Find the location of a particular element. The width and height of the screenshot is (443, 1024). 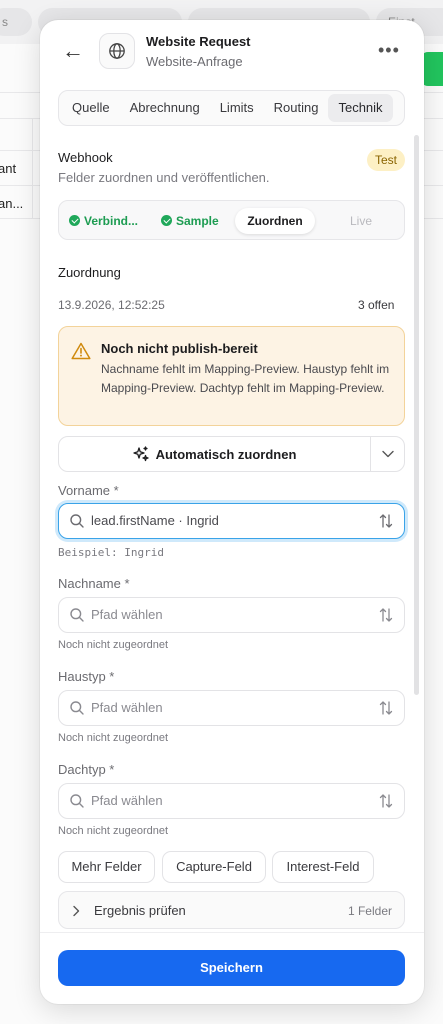

result-label: Ergebnis prüfen is located at coordinates (140, 910).